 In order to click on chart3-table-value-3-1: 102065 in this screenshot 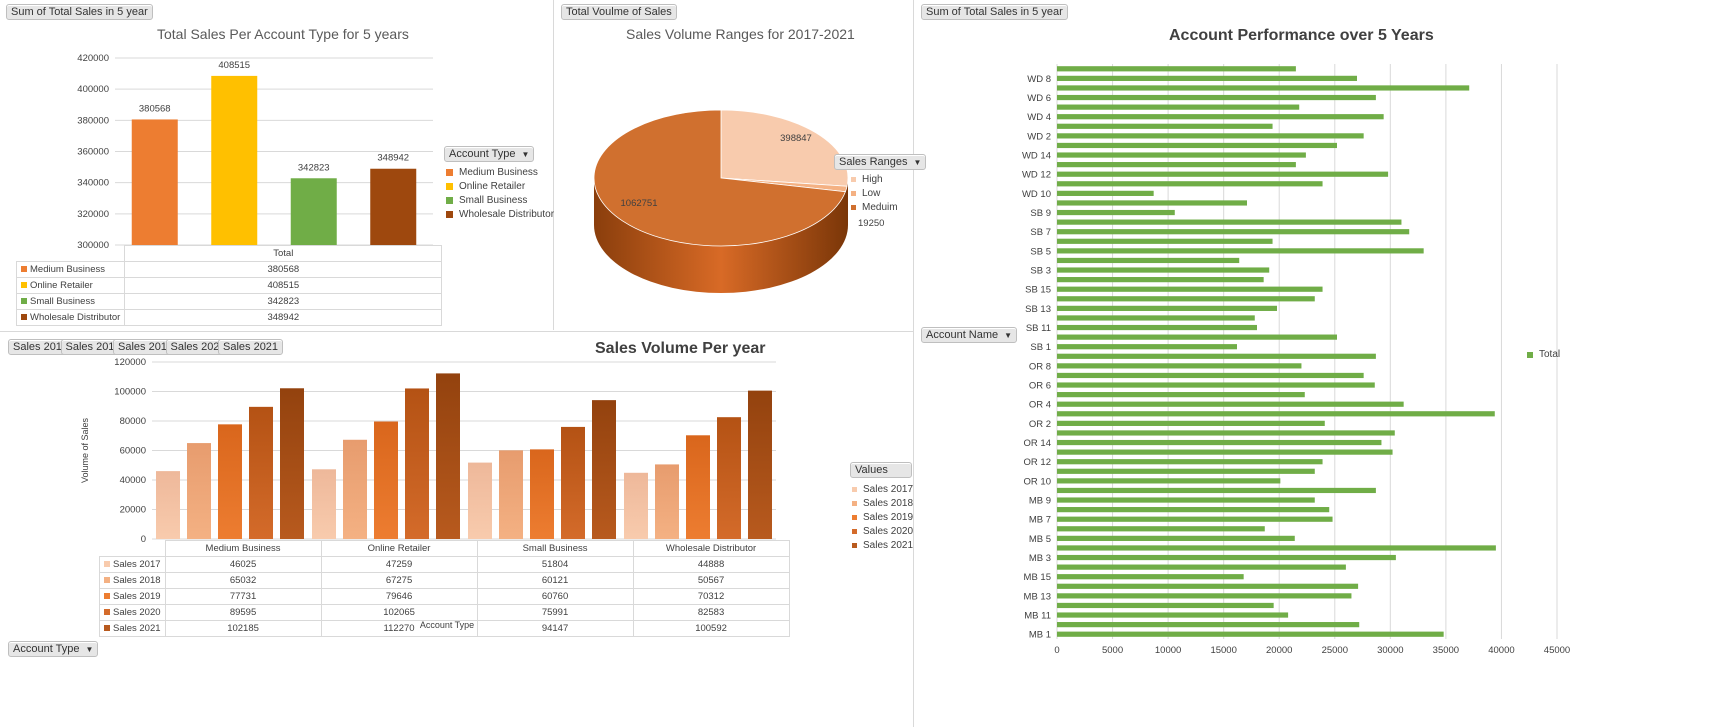, I will do `click(399, 612)`.